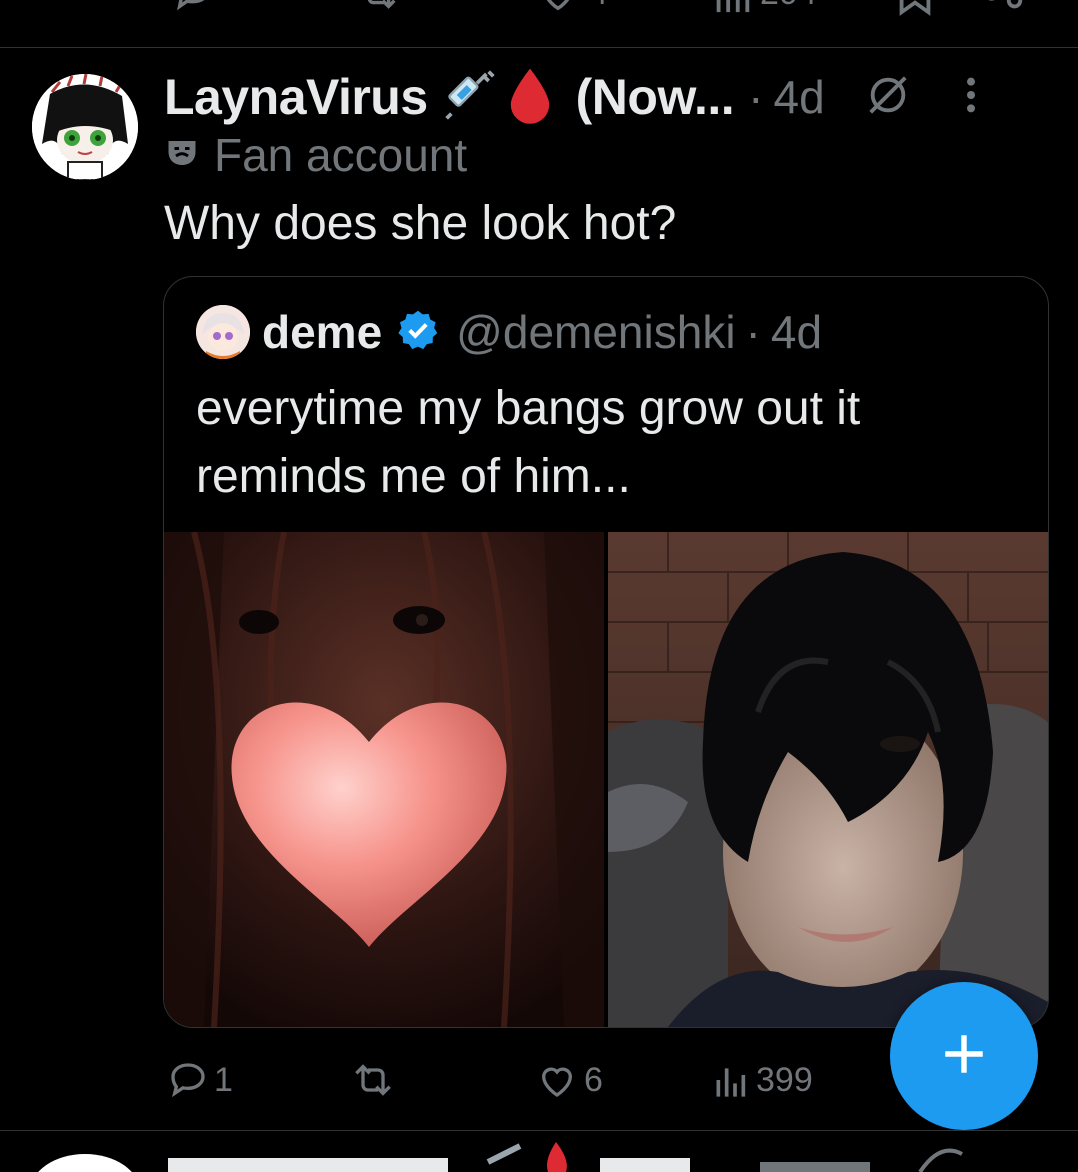  I want to click on reply-action: 1, so click(200, 1080).